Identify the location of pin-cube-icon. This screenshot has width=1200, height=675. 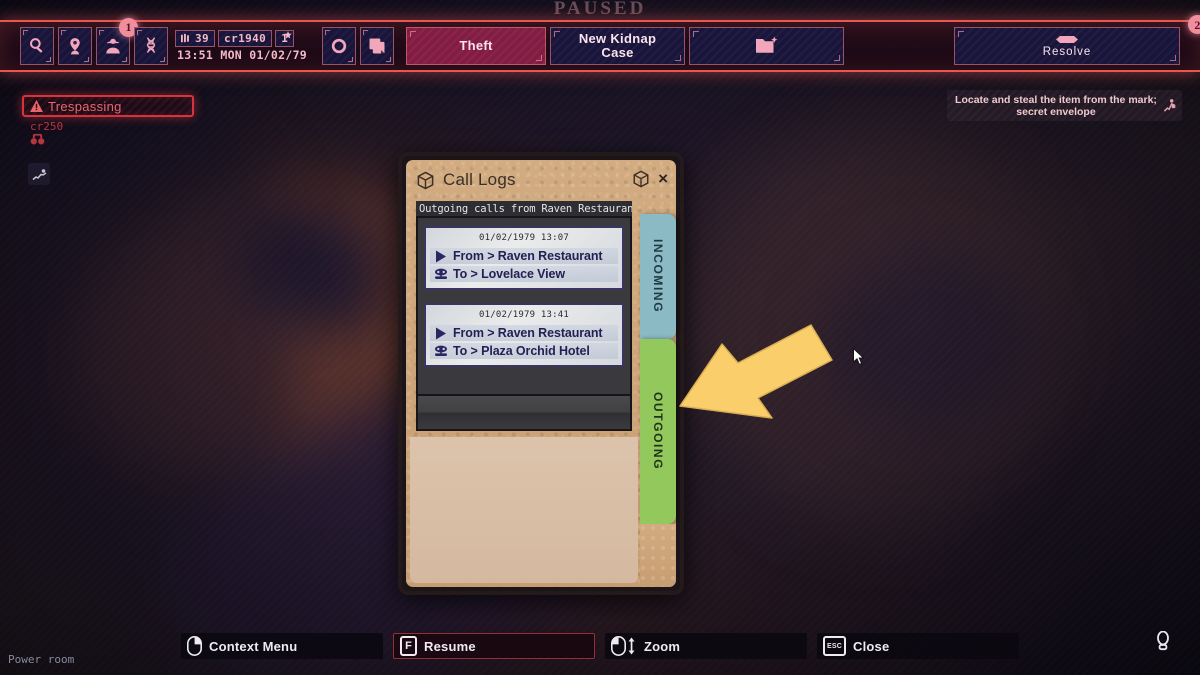
(641, 179).